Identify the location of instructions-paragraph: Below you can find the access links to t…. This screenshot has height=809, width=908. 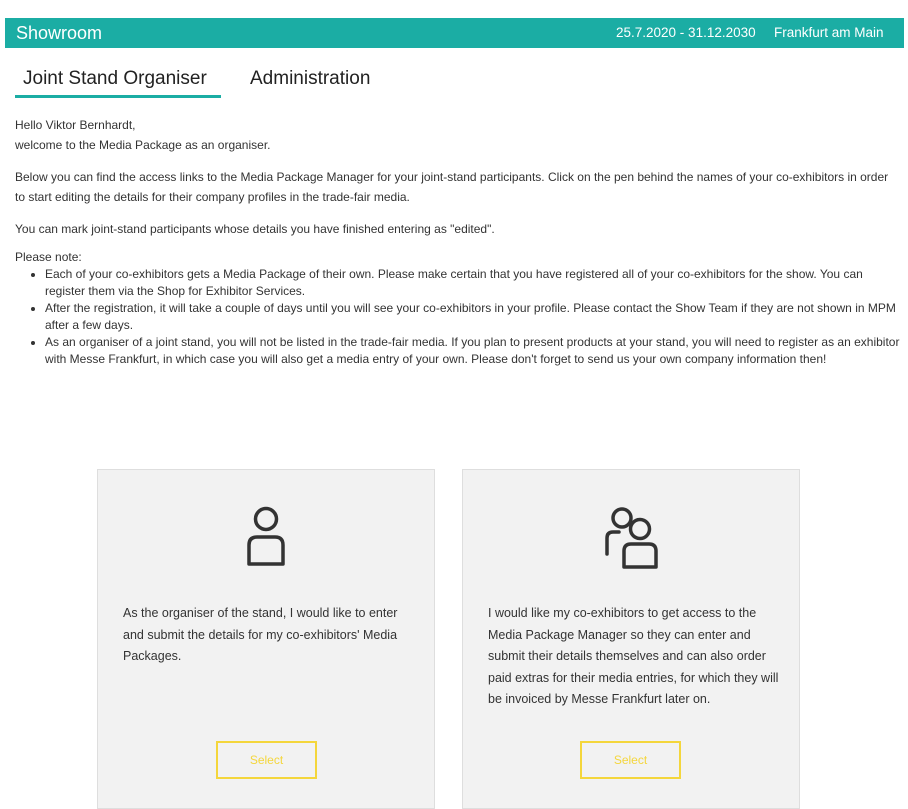
(452, 187).